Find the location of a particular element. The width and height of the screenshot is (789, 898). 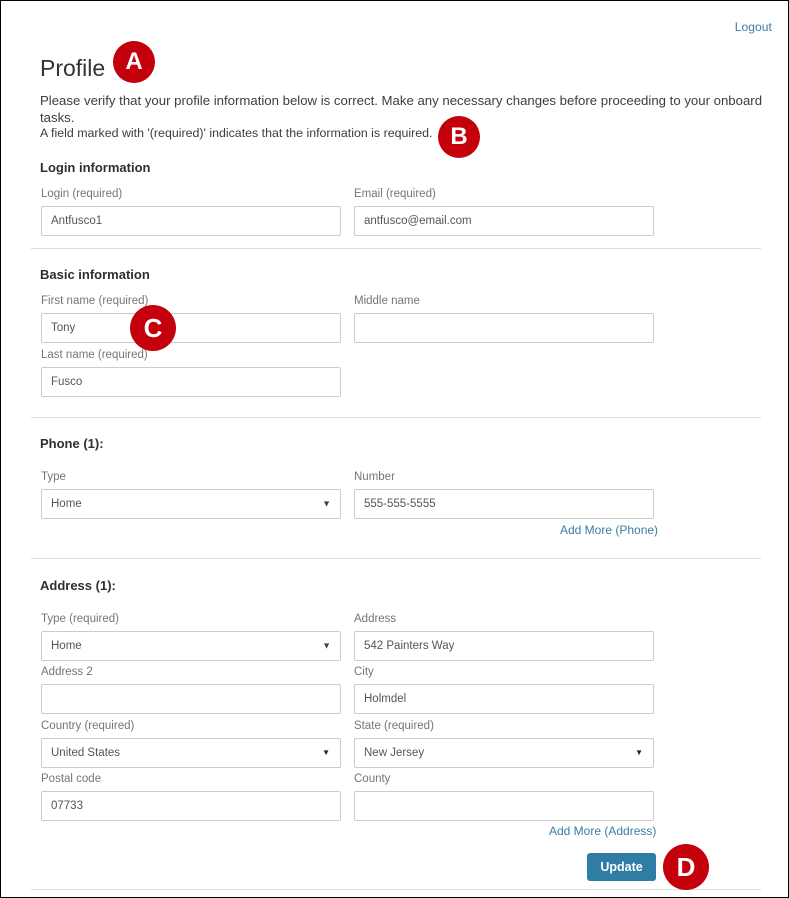

field-address-type: Type (required) Home ▼ is located at coordinates (191, 637).